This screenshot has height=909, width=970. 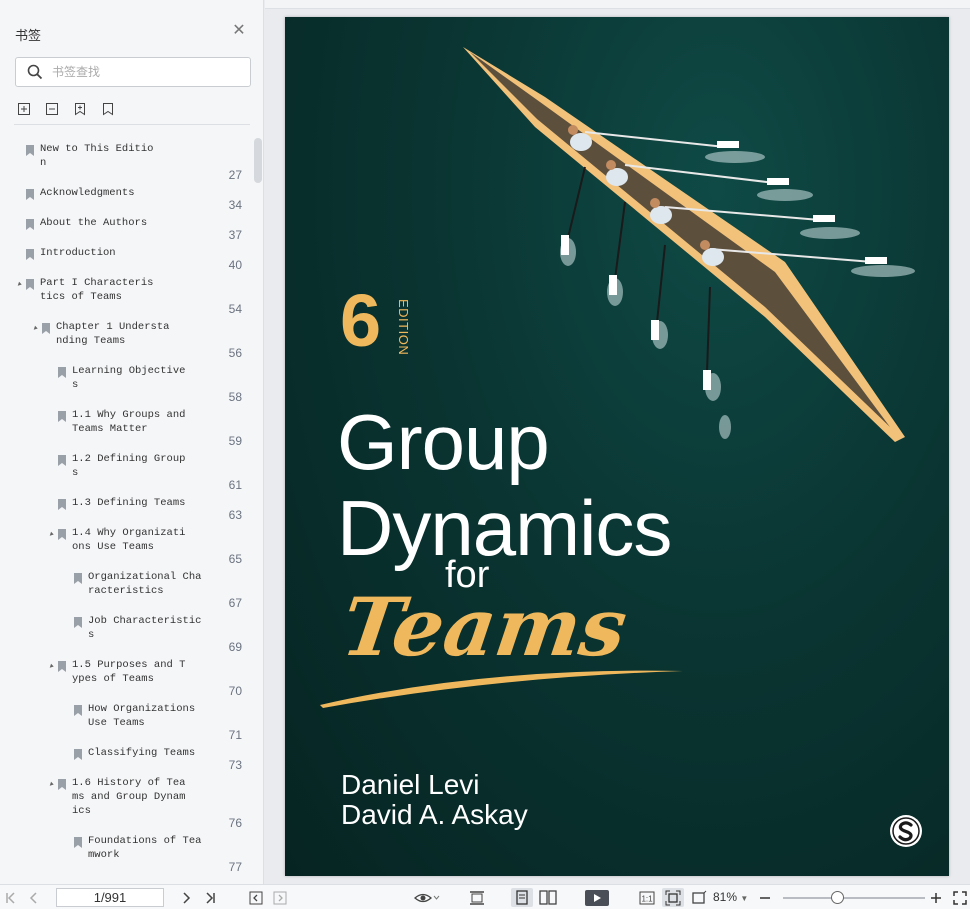 What do you see at coordinates (617, 4) in the screenshot?
I see `previous-page-edge` at bounding box center [617, 4].